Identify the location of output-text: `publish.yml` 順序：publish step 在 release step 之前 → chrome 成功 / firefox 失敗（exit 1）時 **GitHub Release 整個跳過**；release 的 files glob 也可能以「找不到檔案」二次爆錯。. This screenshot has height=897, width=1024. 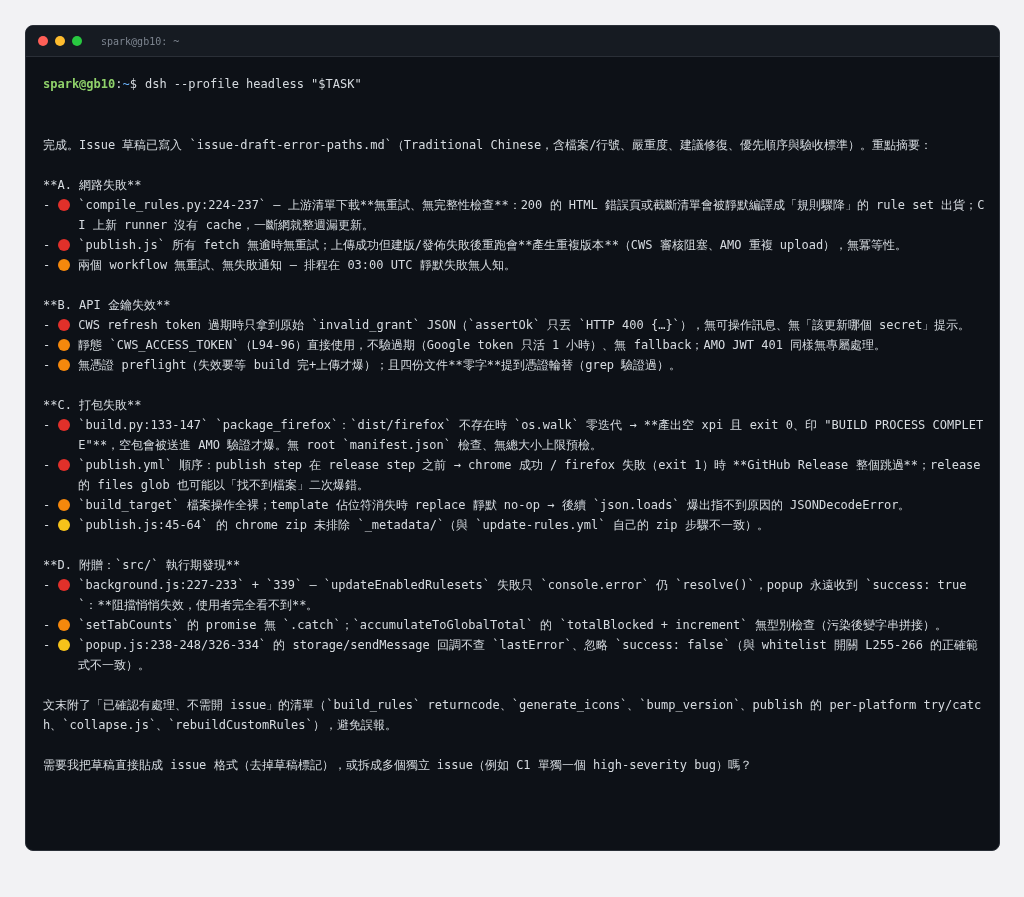
(530, 475).